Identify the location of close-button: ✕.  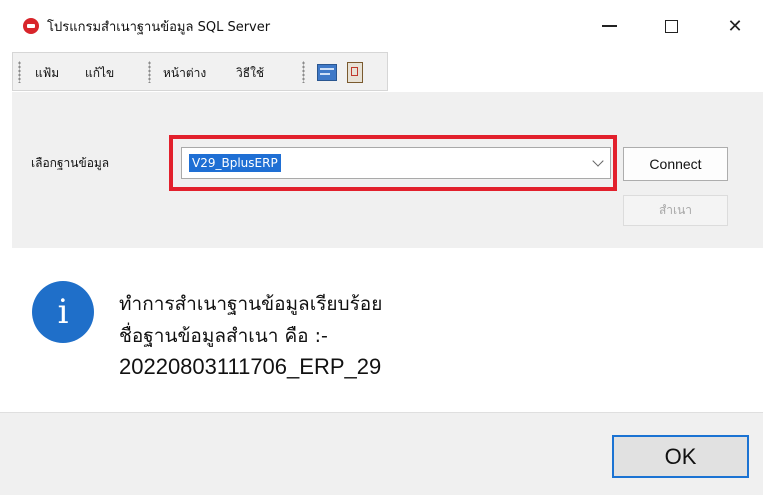
(735, 26).